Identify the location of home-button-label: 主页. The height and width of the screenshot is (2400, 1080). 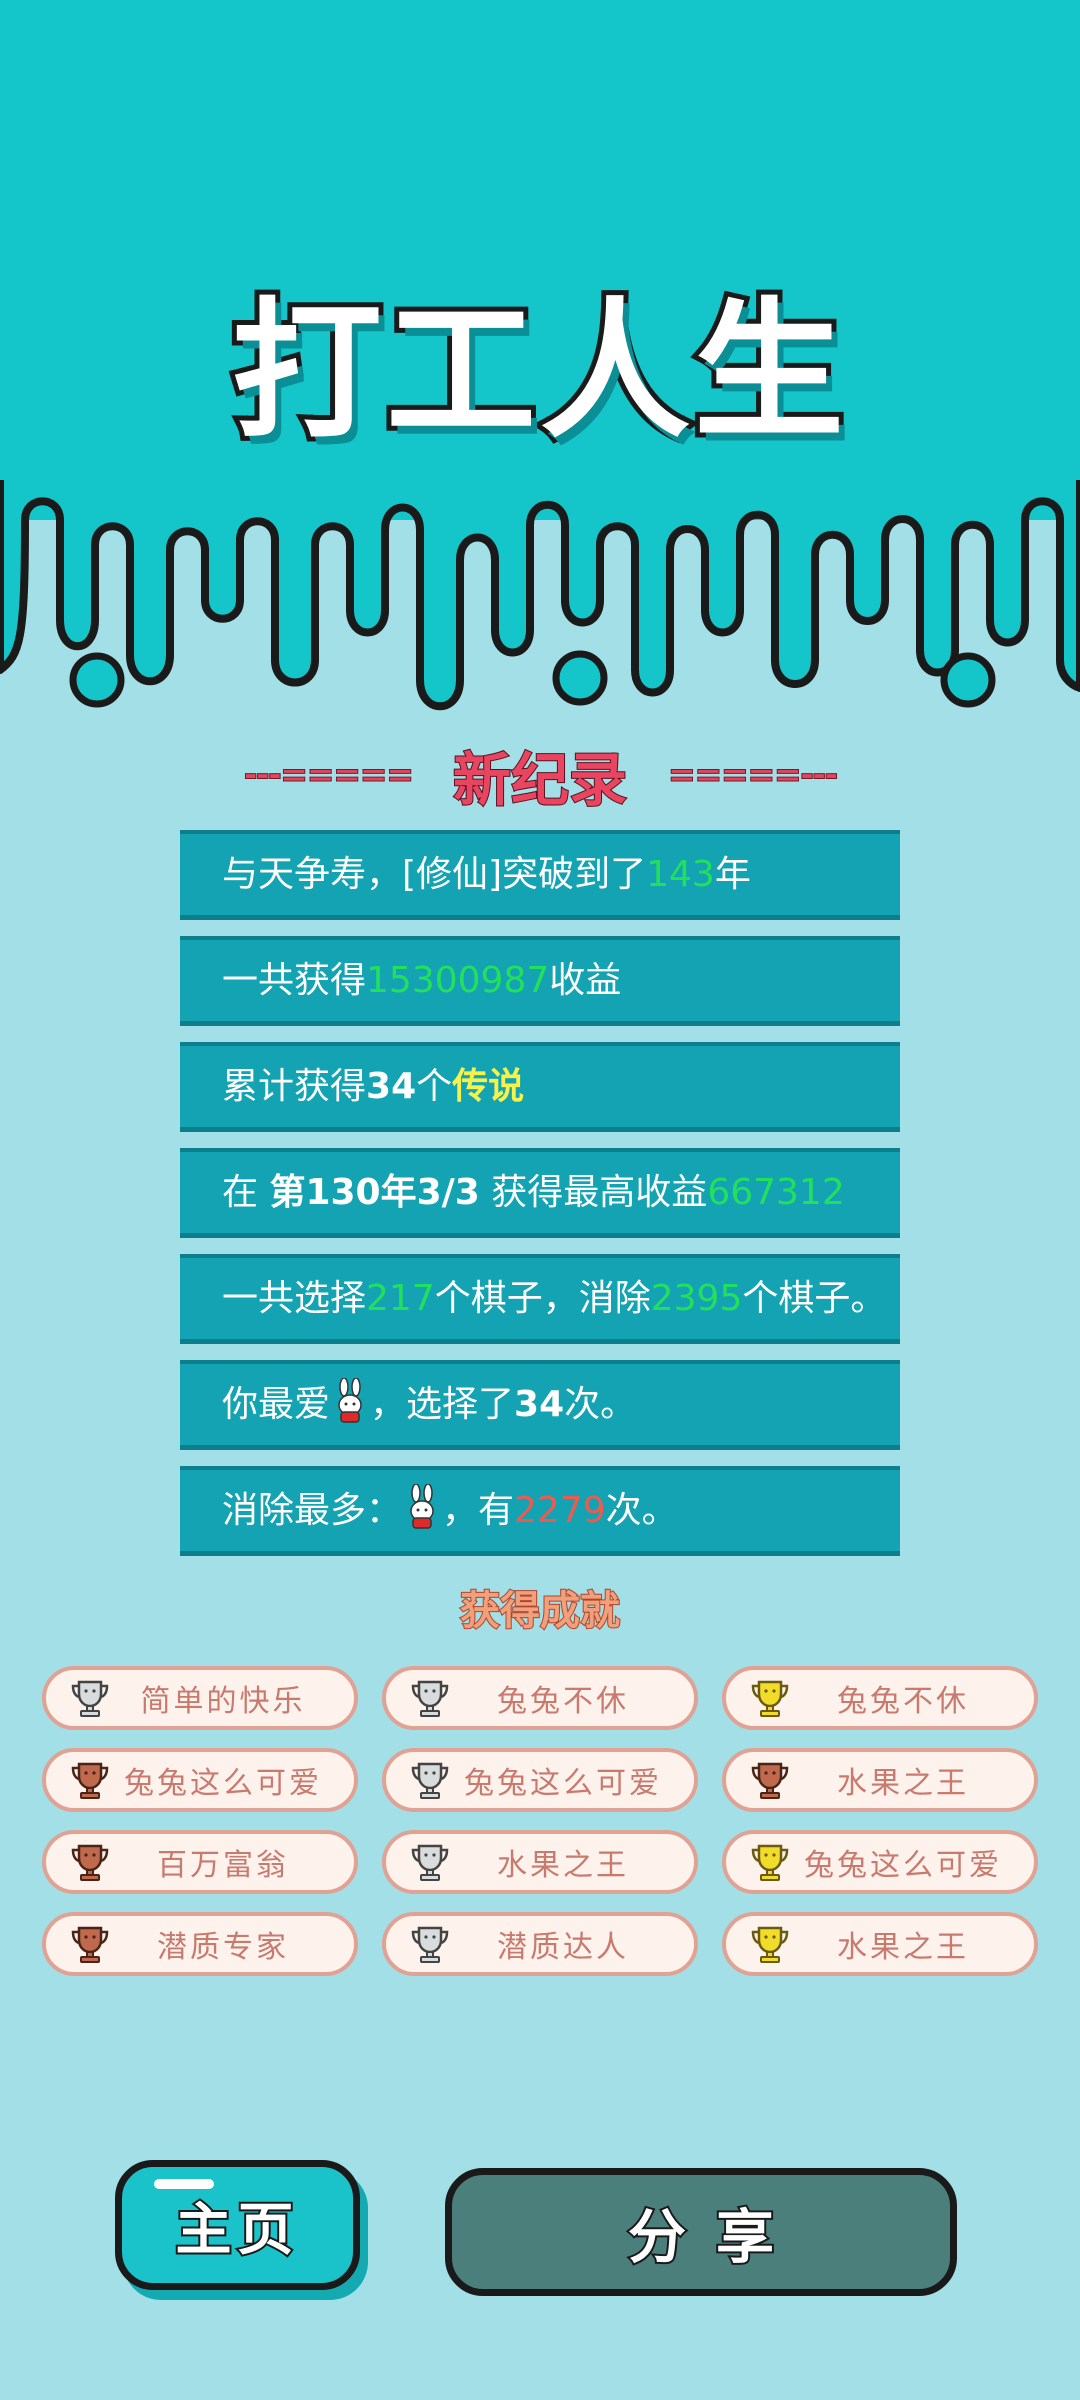
(237, 2230).